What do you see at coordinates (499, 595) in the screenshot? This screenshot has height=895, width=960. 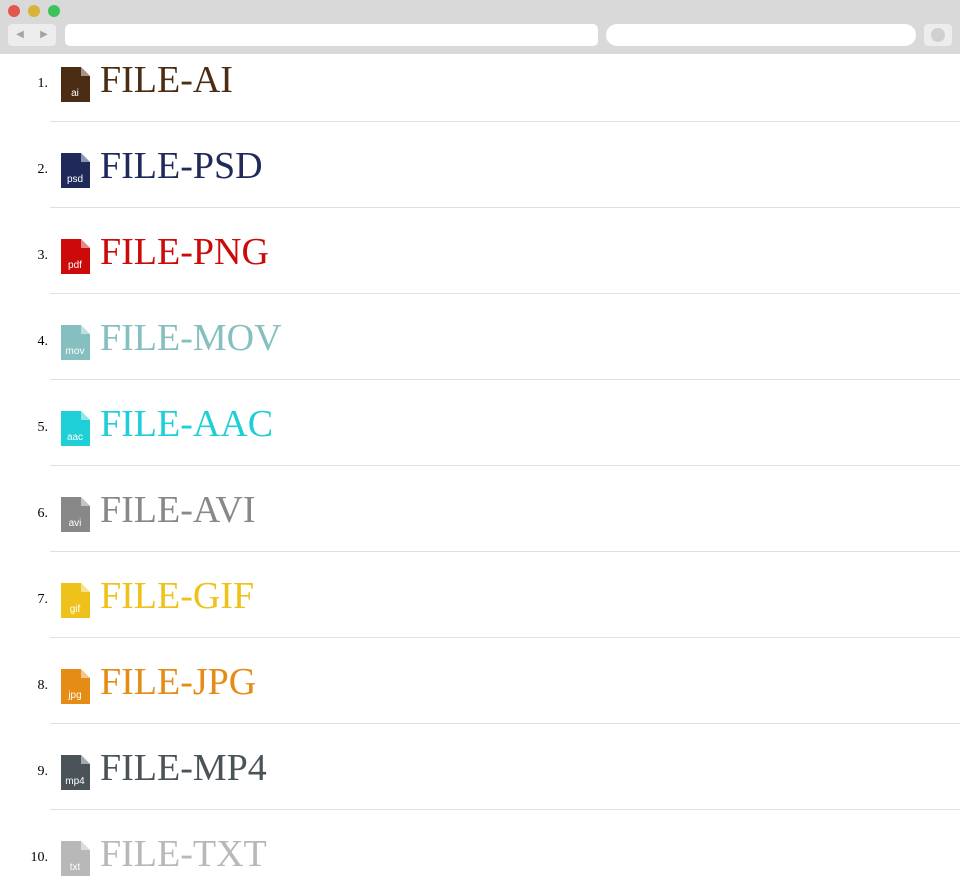 I see `list-item: 7. gif FILE-GIF` at bounding box center [499, 595].